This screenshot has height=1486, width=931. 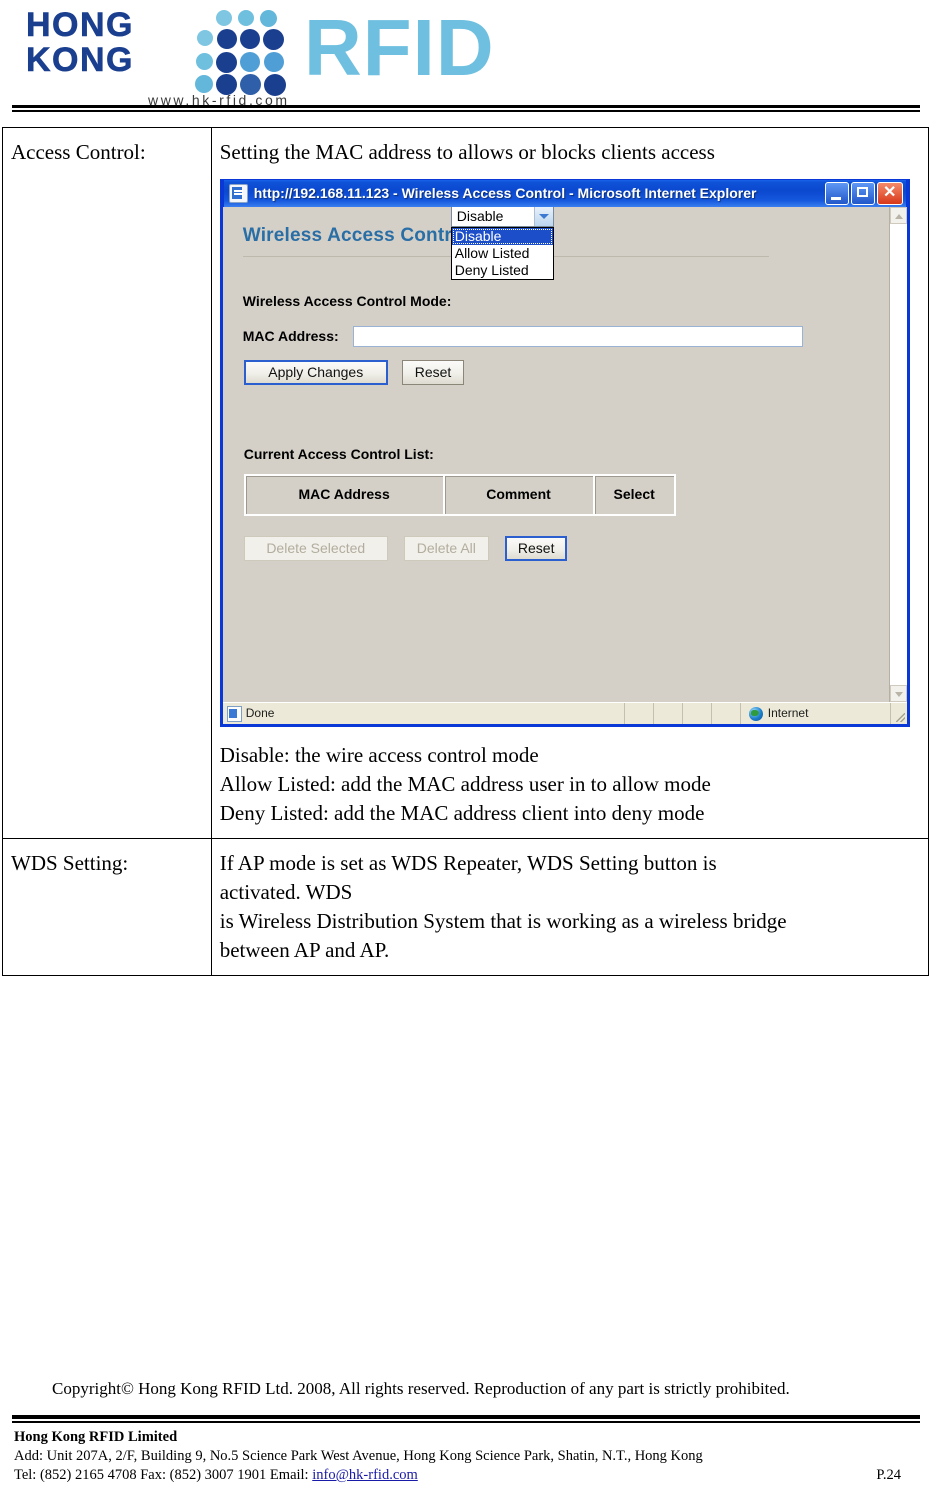 I want to click on access-control-mode-row: Wireless Access Control Mode:, so click(x=566, y=301).